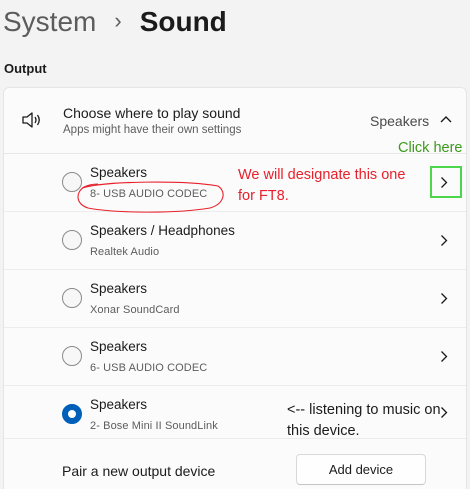 This screenshot has width=470, height=489. I want to click on speaker-icon, so click(31, 120).